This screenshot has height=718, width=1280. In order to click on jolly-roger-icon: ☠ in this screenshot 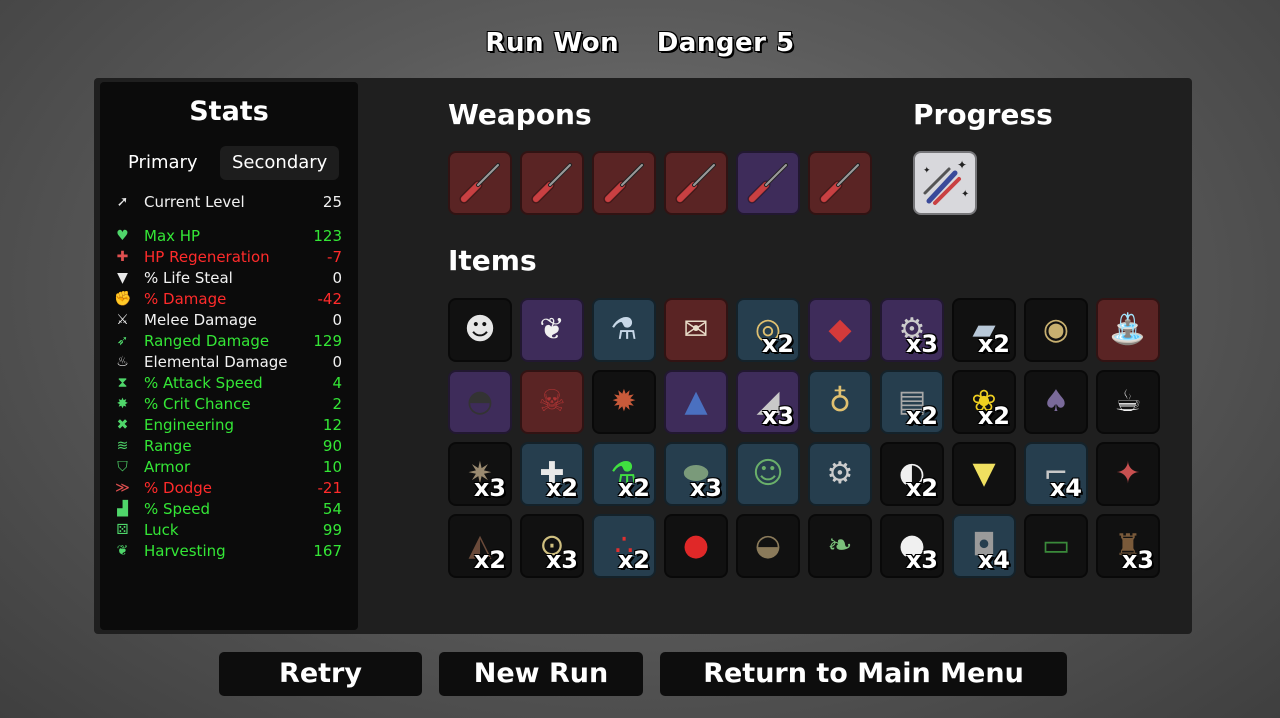, I will do `click(552, 401)`.